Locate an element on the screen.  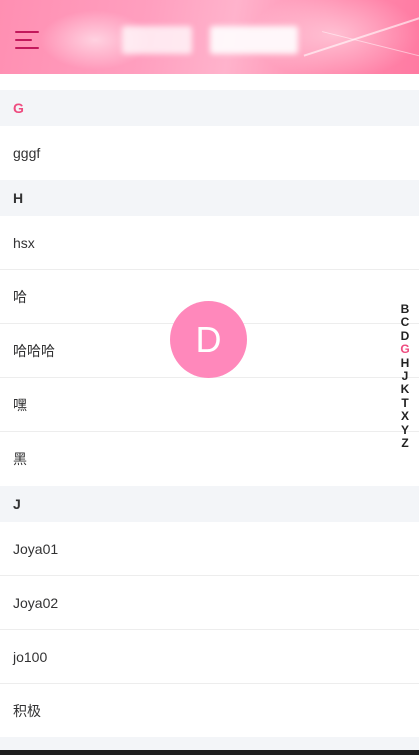
index-letter-k: K is located at coordinates (405, 390).